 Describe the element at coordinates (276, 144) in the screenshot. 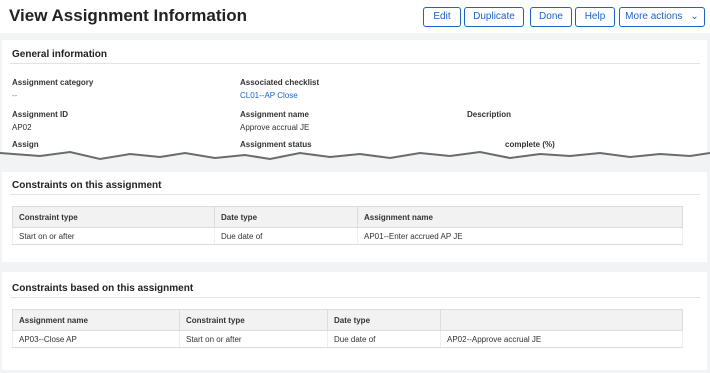

I see `partial-label-assignment-status: Assignment status` at that location.